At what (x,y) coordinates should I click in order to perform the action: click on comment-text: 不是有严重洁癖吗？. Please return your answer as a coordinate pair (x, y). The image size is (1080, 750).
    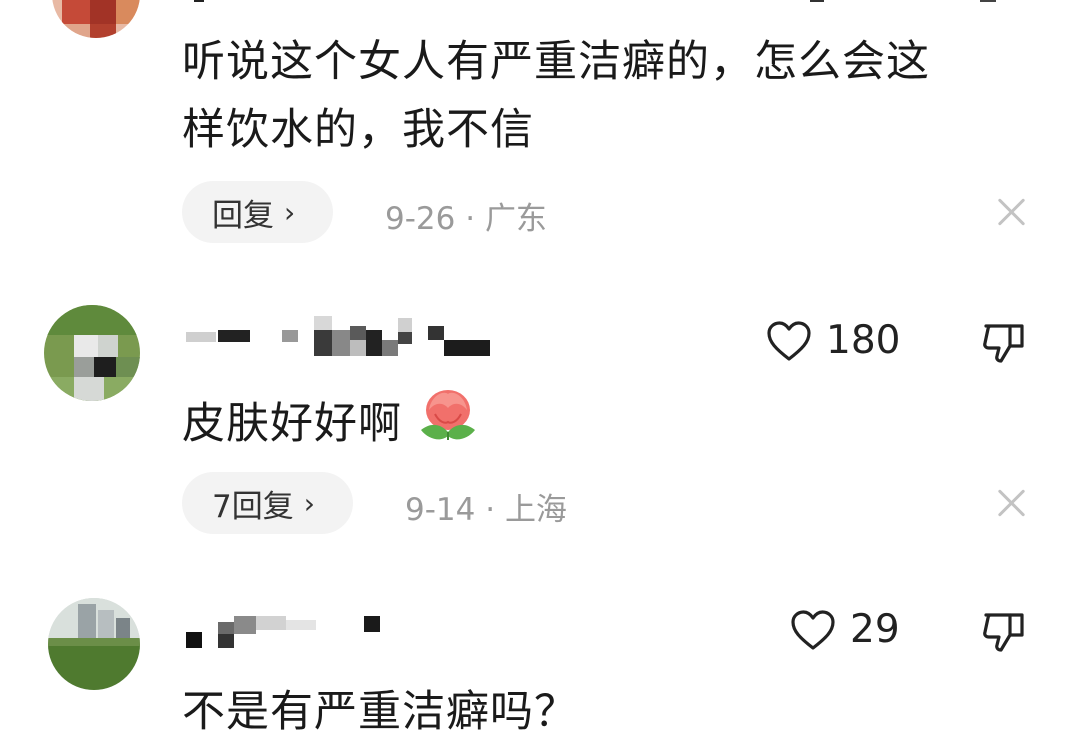
    Looking at the image, I should click on (380, 712).